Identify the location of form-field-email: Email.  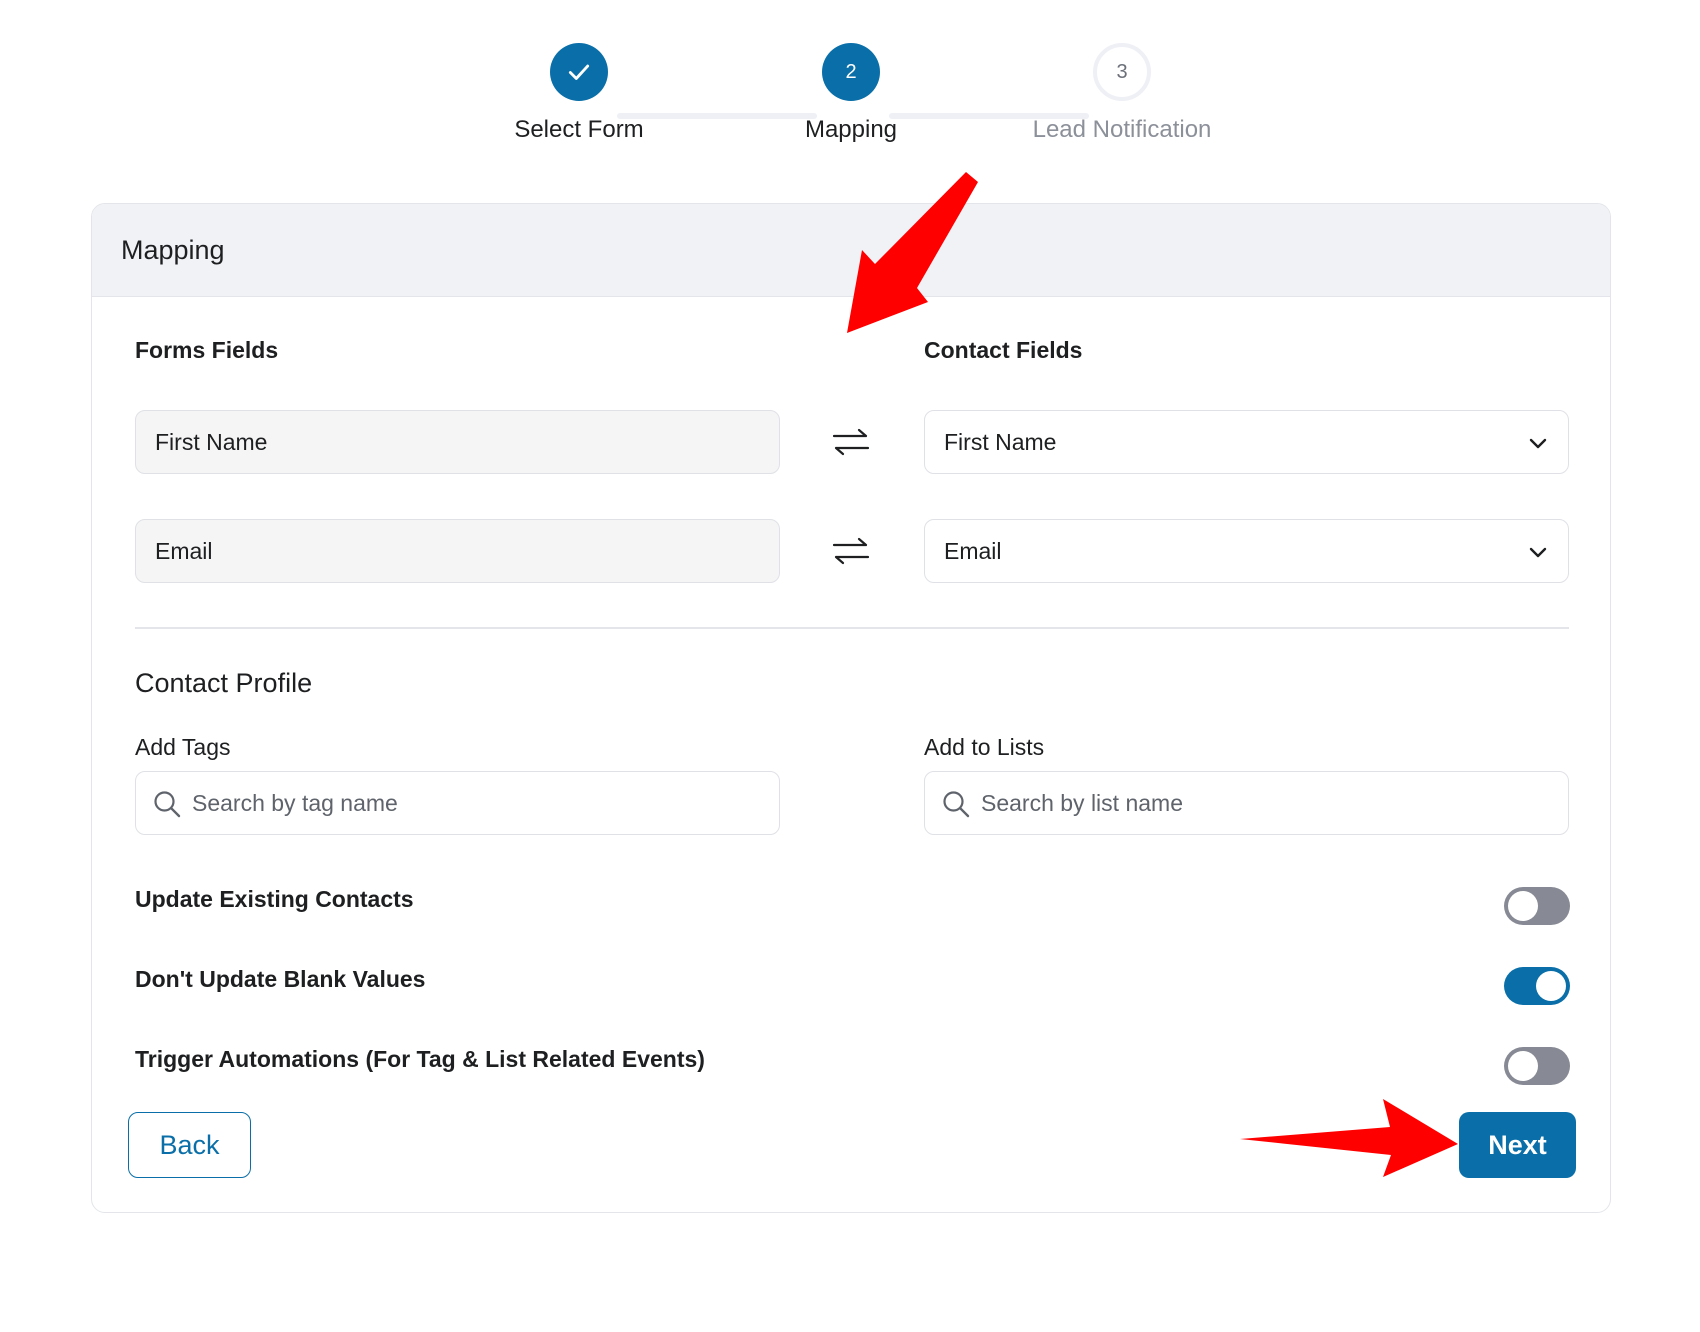
(457, 551).